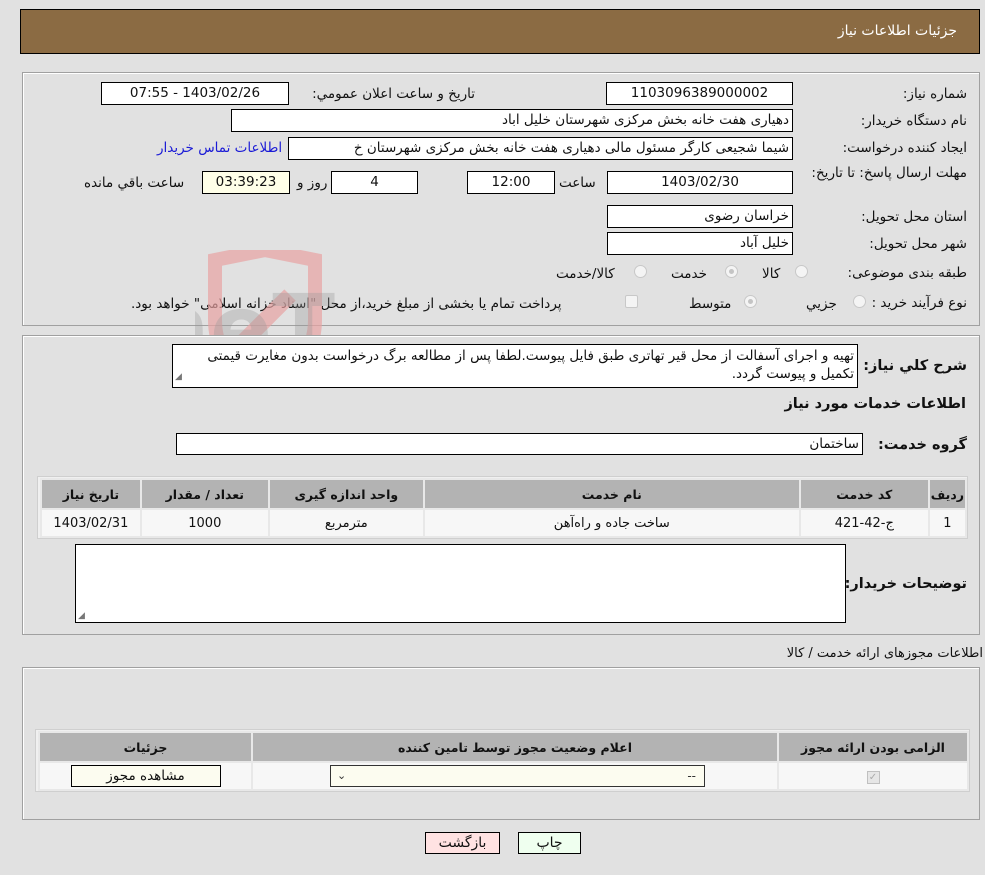 The height and width of the screenshot is (875, 985). I want to click on buyer-org-label: نام دستگاه خريدار:, so click(913, 121).